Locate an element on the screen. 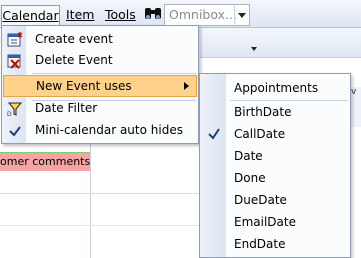 The image size is (361, 258). submenu-arrow-icon is located at coordinates (186, 86).